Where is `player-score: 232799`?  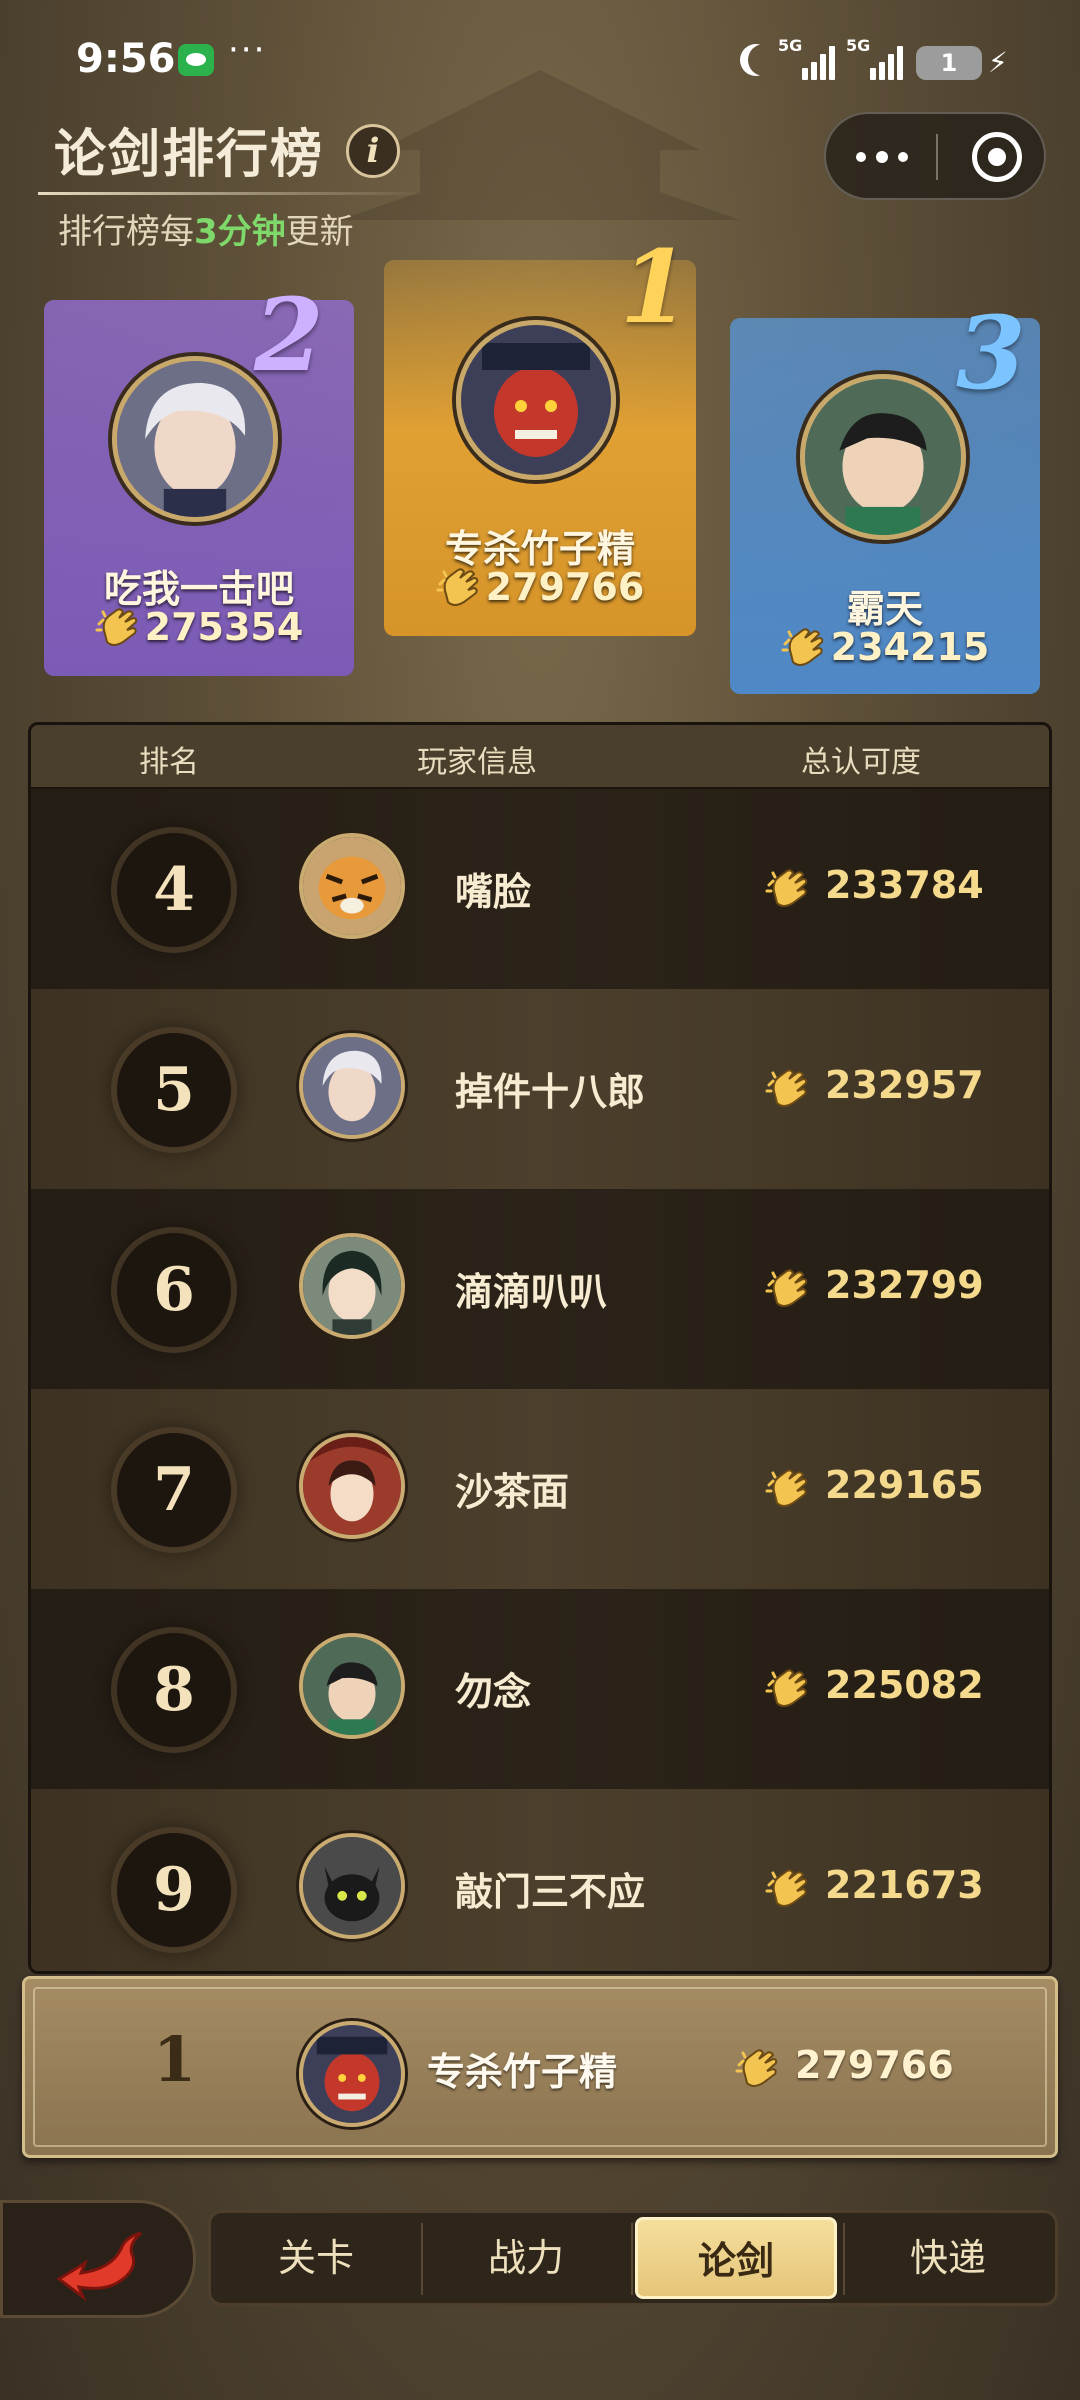
player-score: 232799 is located at coordinates (904, 1285).